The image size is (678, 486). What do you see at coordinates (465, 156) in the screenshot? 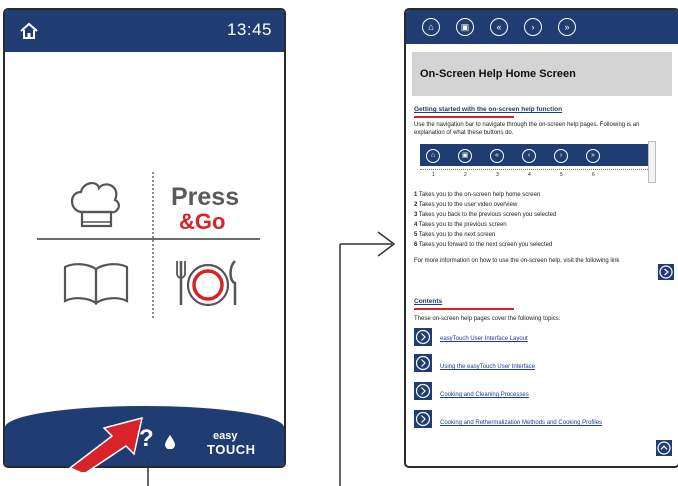
I see `nav-video-icon: ▣` at bounding box center [465, 156].